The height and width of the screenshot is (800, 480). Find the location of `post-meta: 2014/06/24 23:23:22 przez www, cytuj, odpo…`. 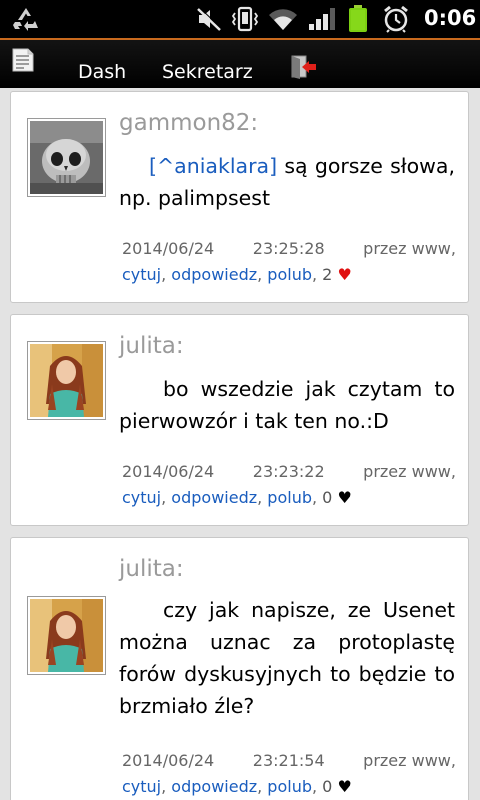

post-meta: 2014/06/24 23:23:22 przez www, cytuj, odpo… is located at coordinates (289, 485).